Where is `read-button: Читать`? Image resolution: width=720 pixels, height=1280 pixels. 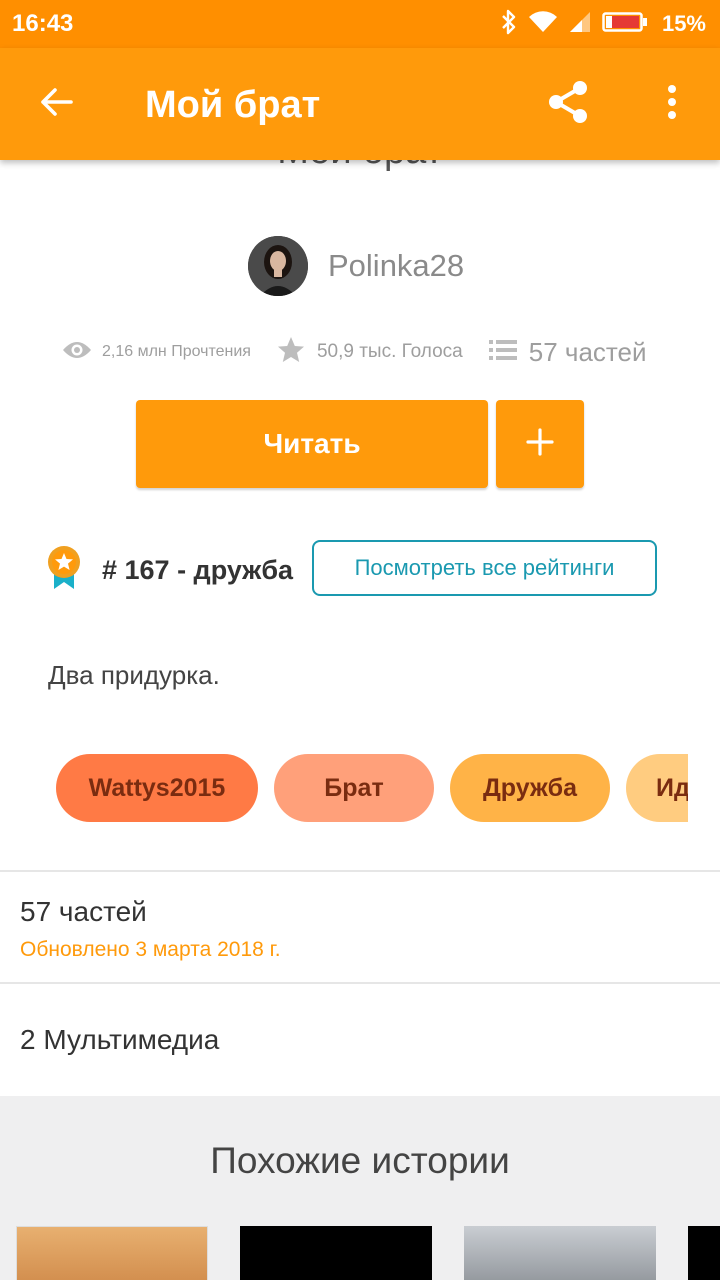
read-button: Читать is located at coordinates (312, 444).